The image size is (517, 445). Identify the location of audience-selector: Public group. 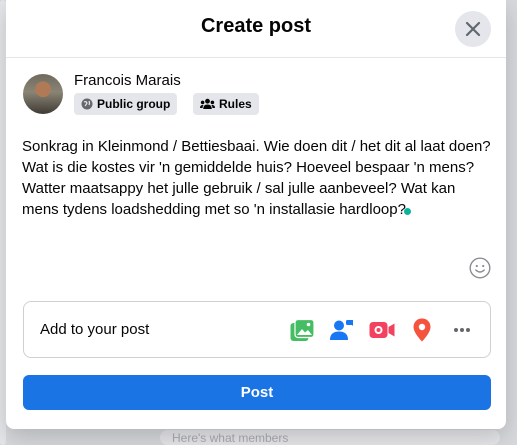
(126, 104).